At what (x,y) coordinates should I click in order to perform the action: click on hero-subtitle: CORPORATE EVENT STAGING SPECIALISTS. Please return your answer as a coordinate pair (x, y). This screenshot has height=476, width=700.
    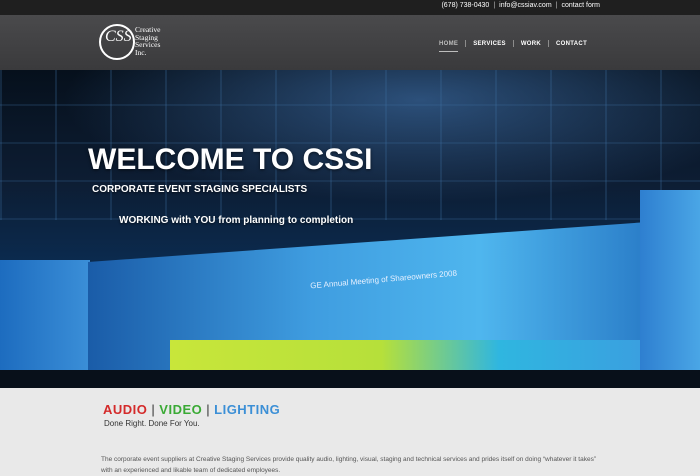
    Looking at the image, I should click on (200, 189).